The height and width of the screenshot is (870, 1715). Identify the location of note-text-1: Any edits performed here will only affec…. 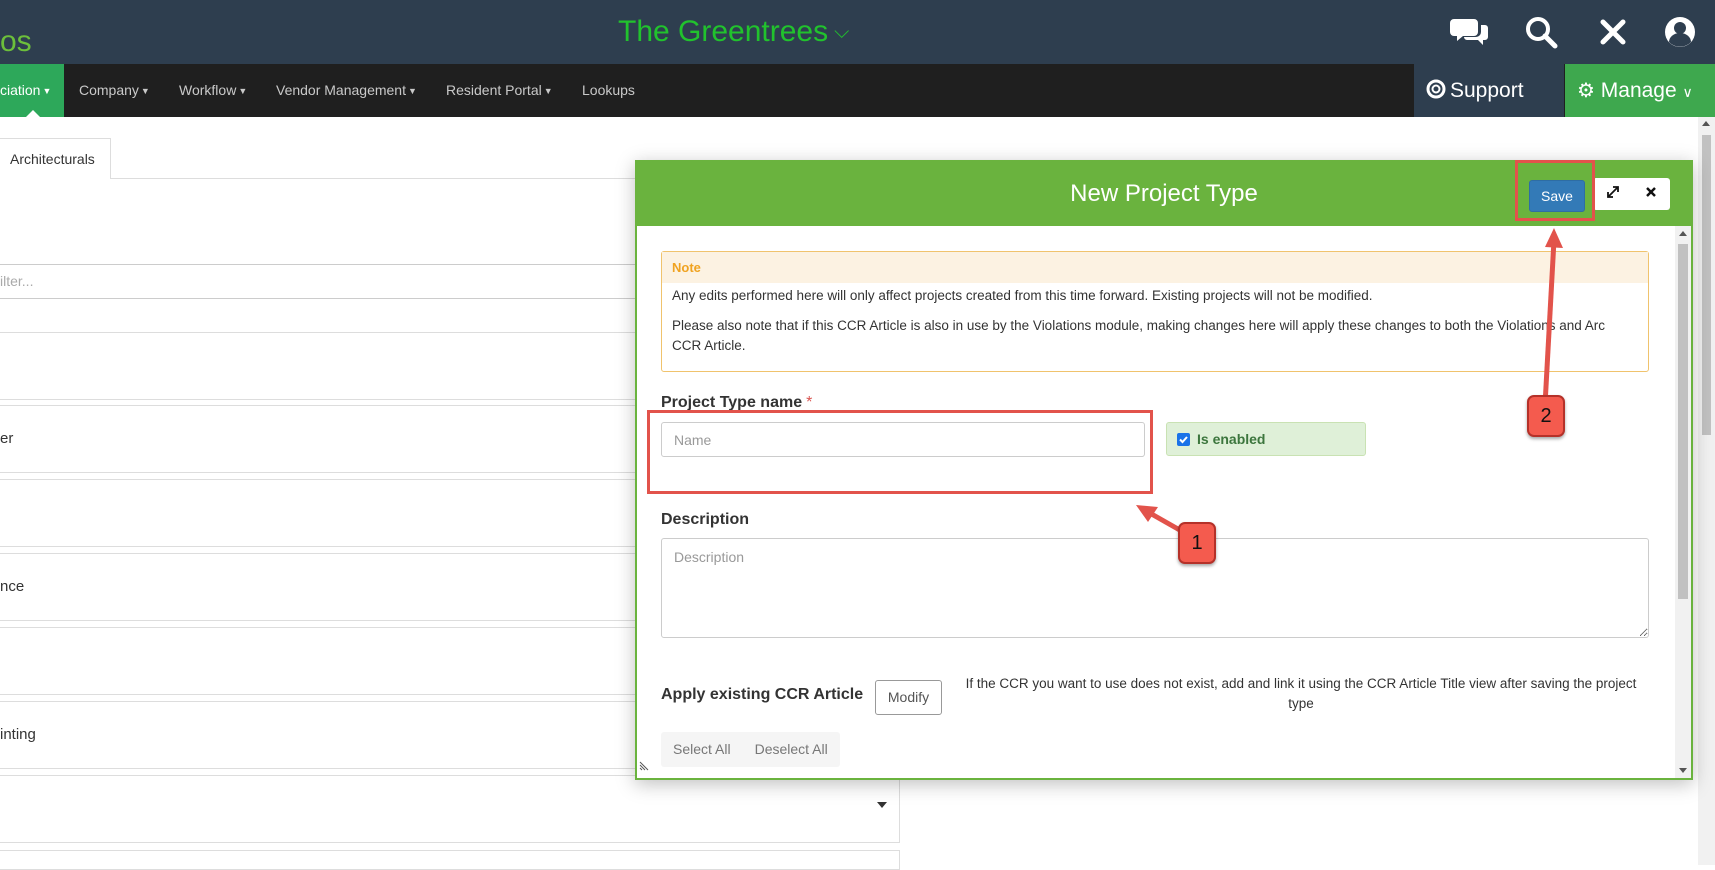
(1022, 295).